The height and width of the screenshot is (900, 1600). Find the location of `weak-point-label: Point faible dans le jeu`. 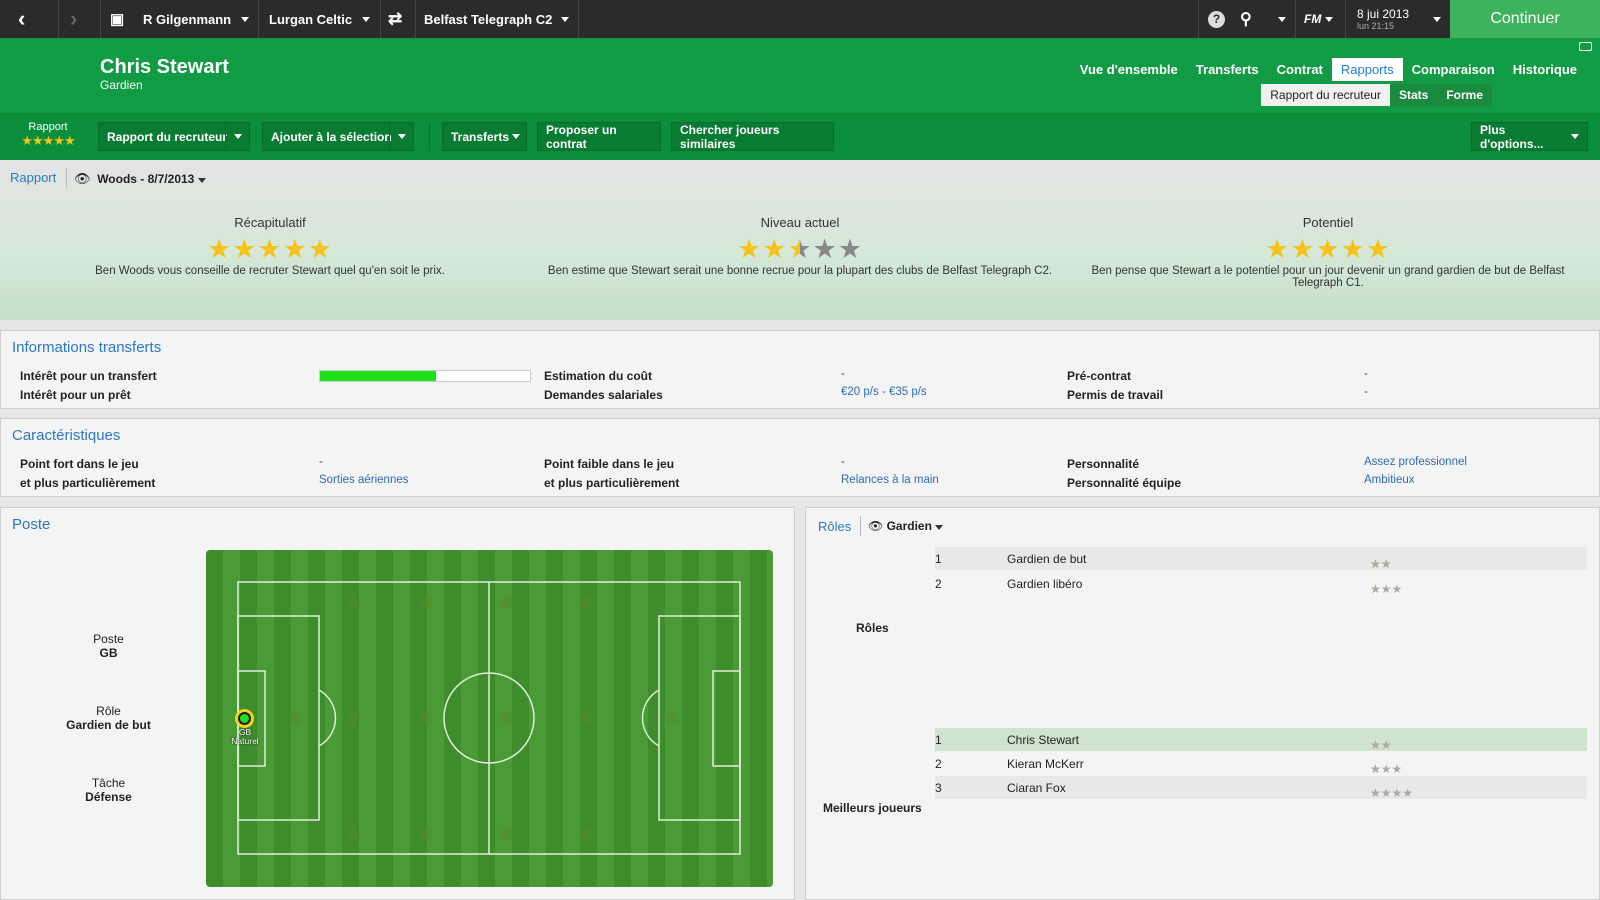

weak-point-label: Point faible dans le jeu is located at coordinates (609, 464).